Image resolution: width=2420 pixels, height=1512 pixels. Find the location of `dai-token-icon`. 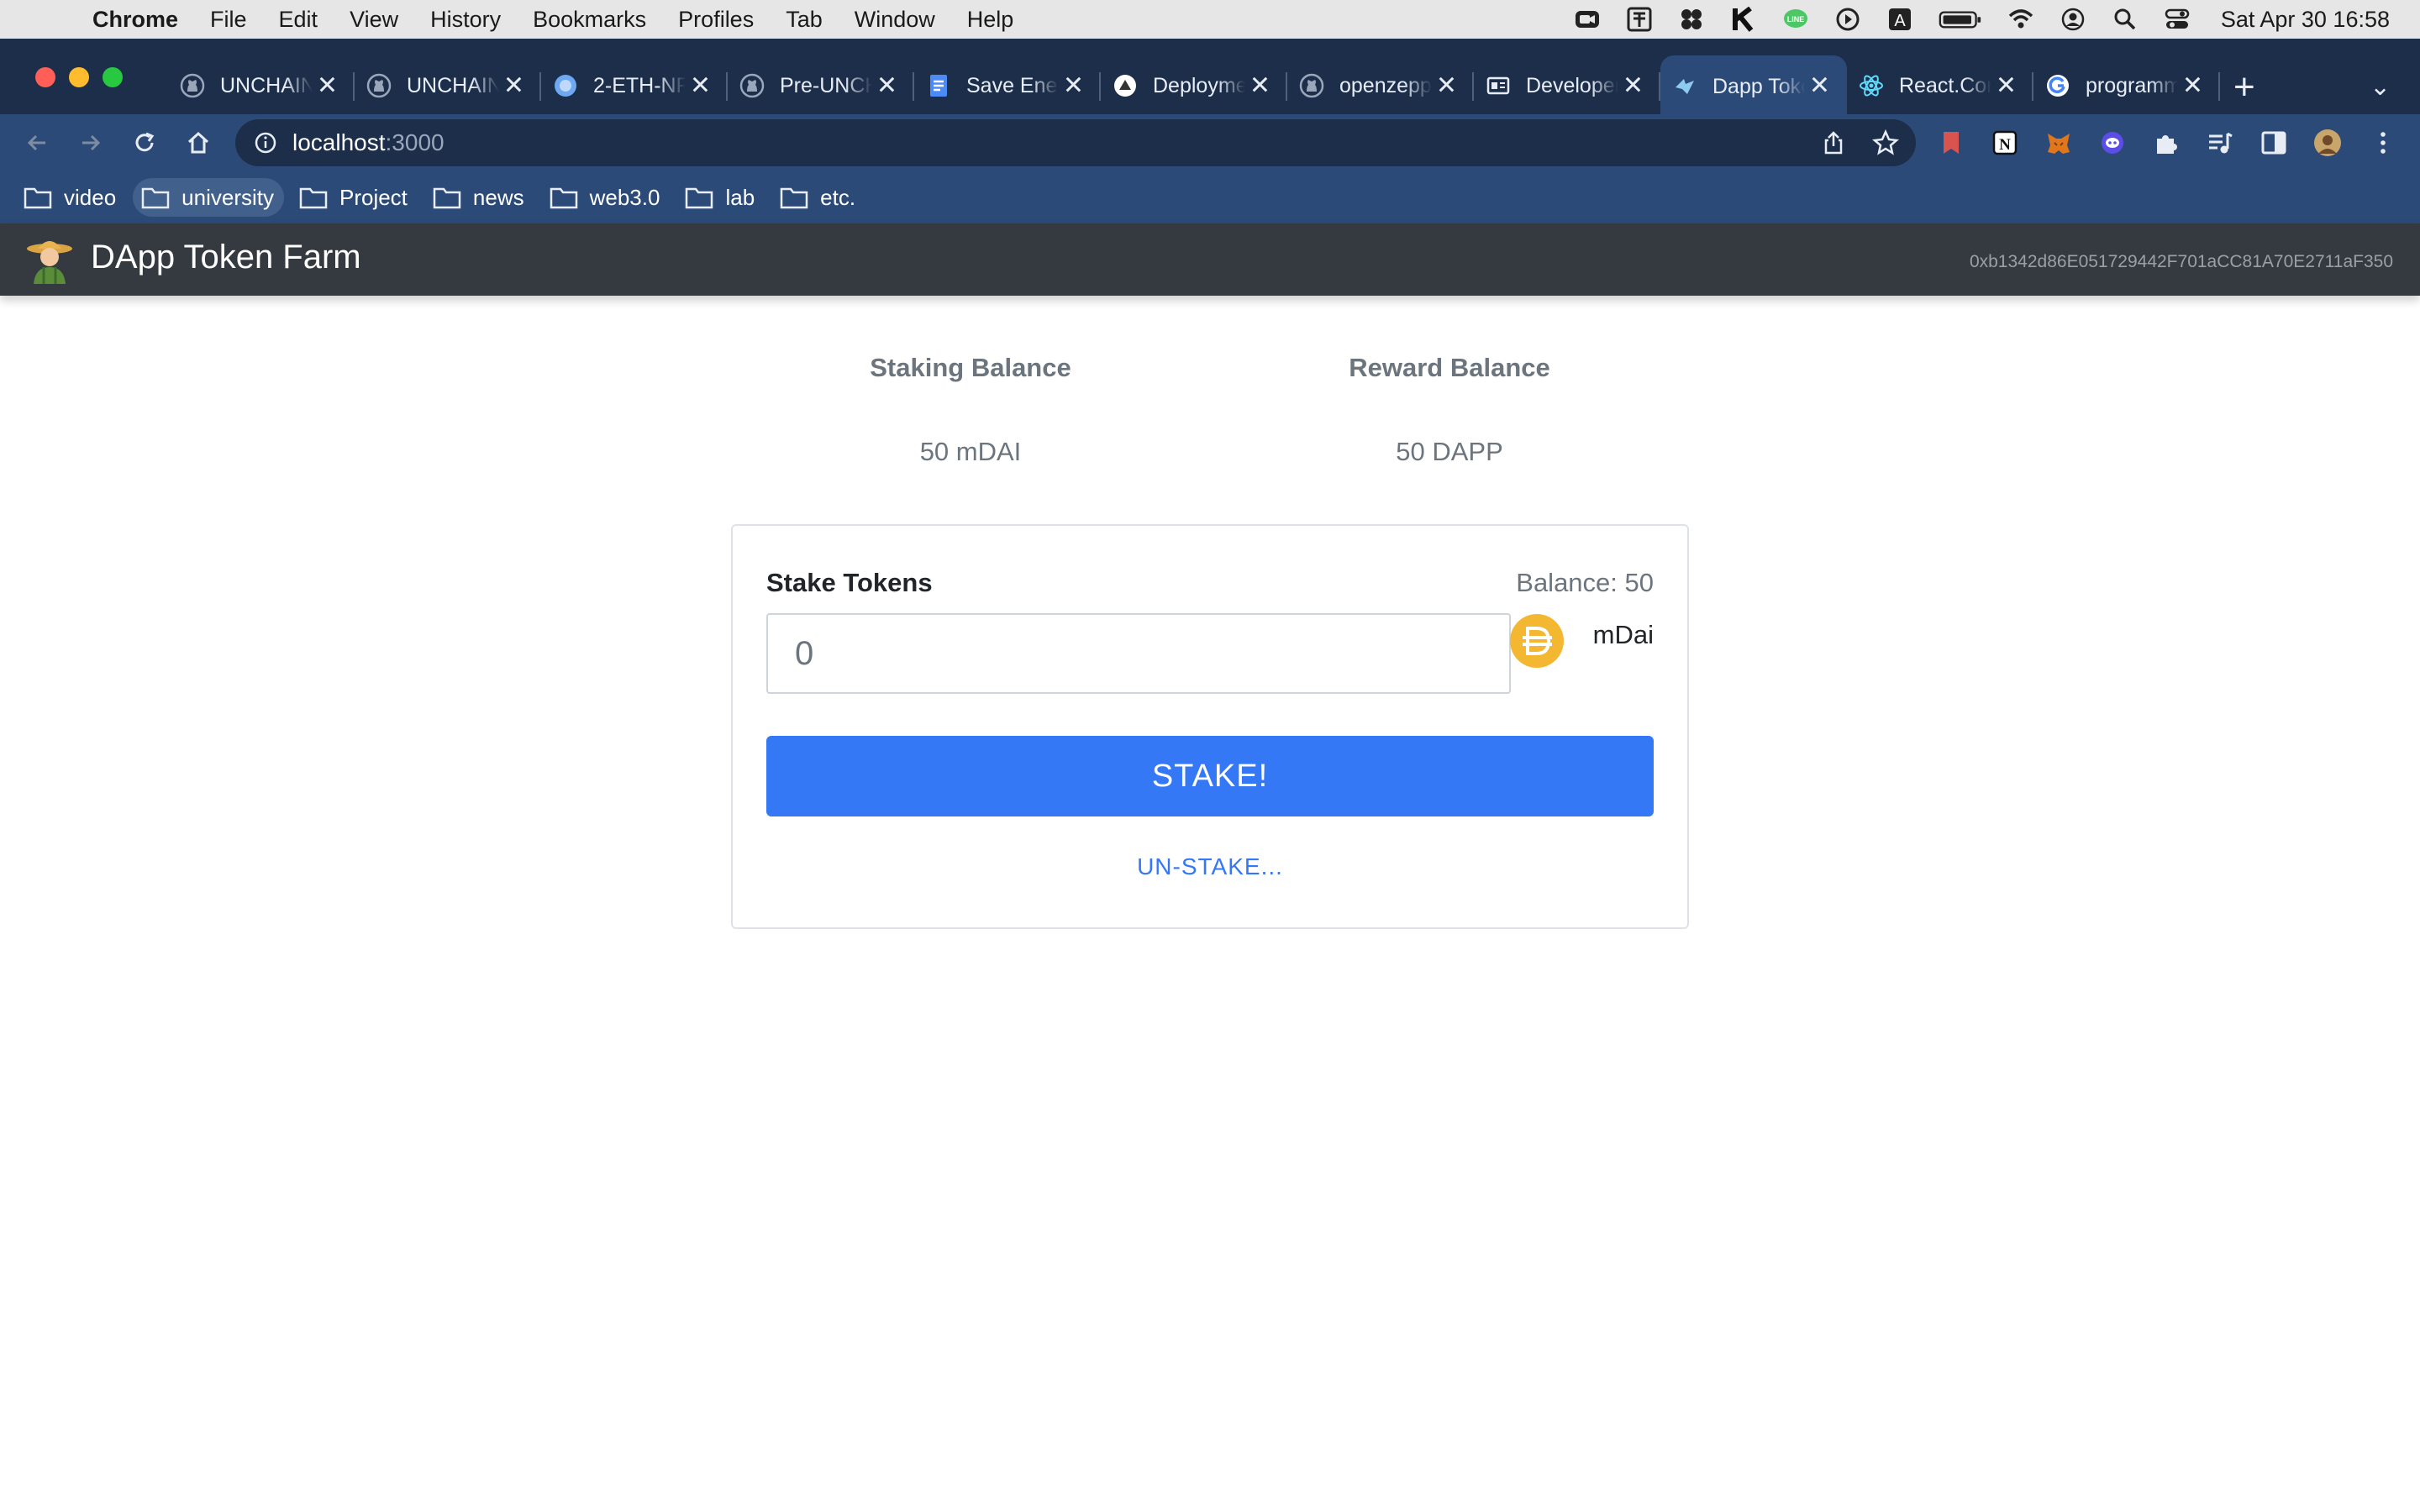

dai-token-icon is located at coordinates (1537, 641).